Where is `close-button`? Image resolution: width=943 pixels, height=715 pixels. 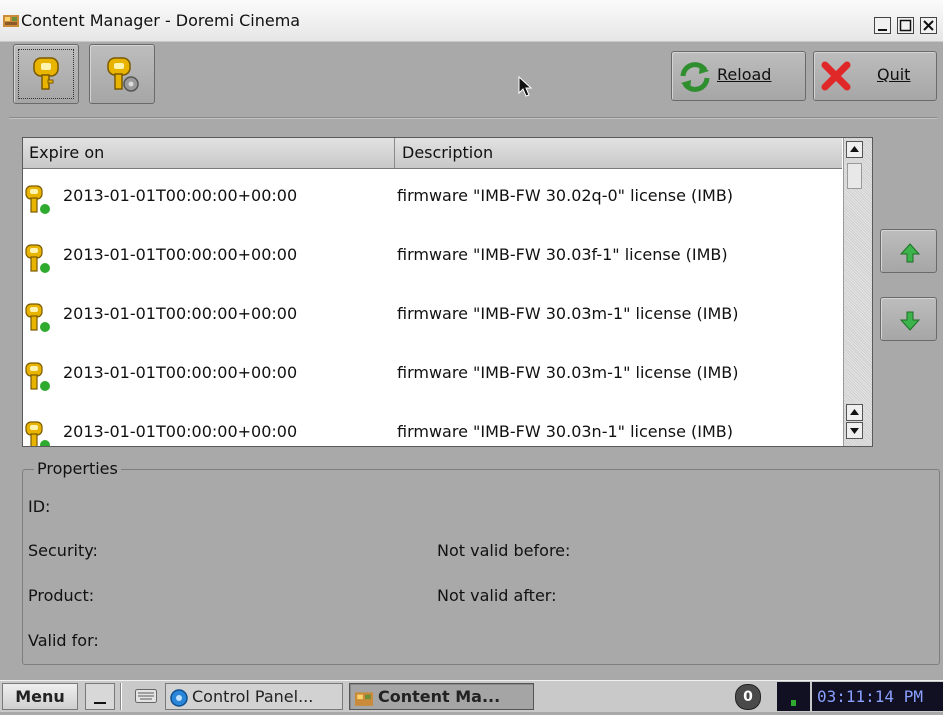 close-button is located at coordinates (928, 25).